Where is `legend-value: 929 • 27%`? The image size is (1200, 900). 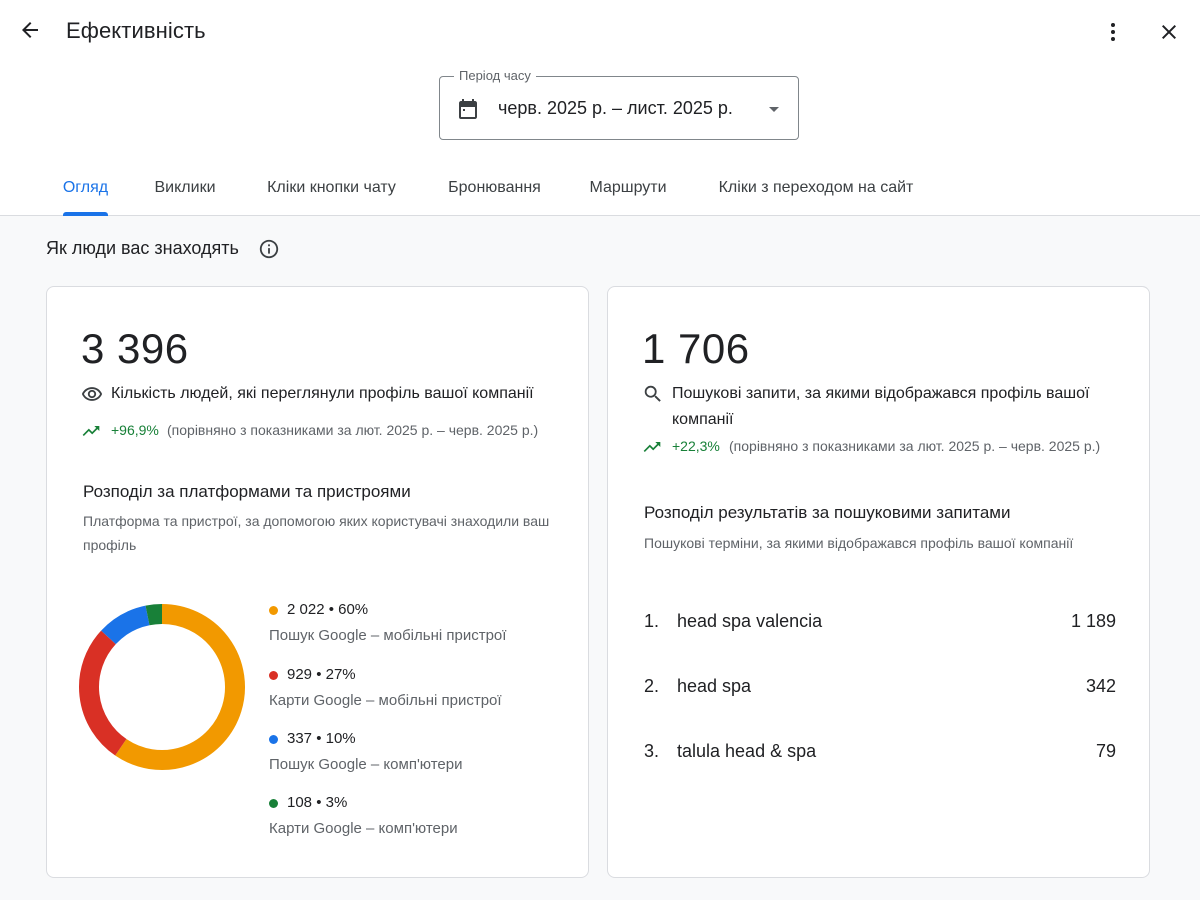
legend-value: 929 • 27% is located at coordinates (321, 674).